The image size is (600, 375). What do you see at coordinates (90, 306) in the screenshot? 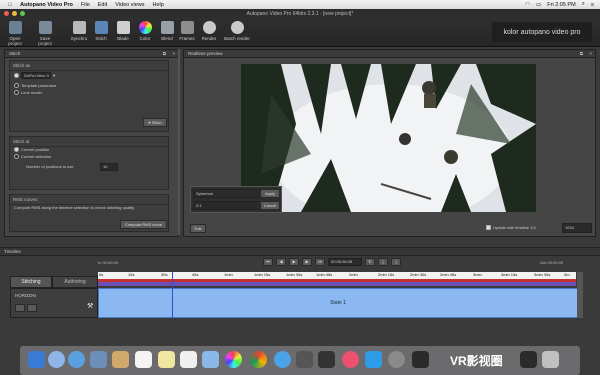
I see `wrench-icon: ⚒` at bounding box center [90, 306].